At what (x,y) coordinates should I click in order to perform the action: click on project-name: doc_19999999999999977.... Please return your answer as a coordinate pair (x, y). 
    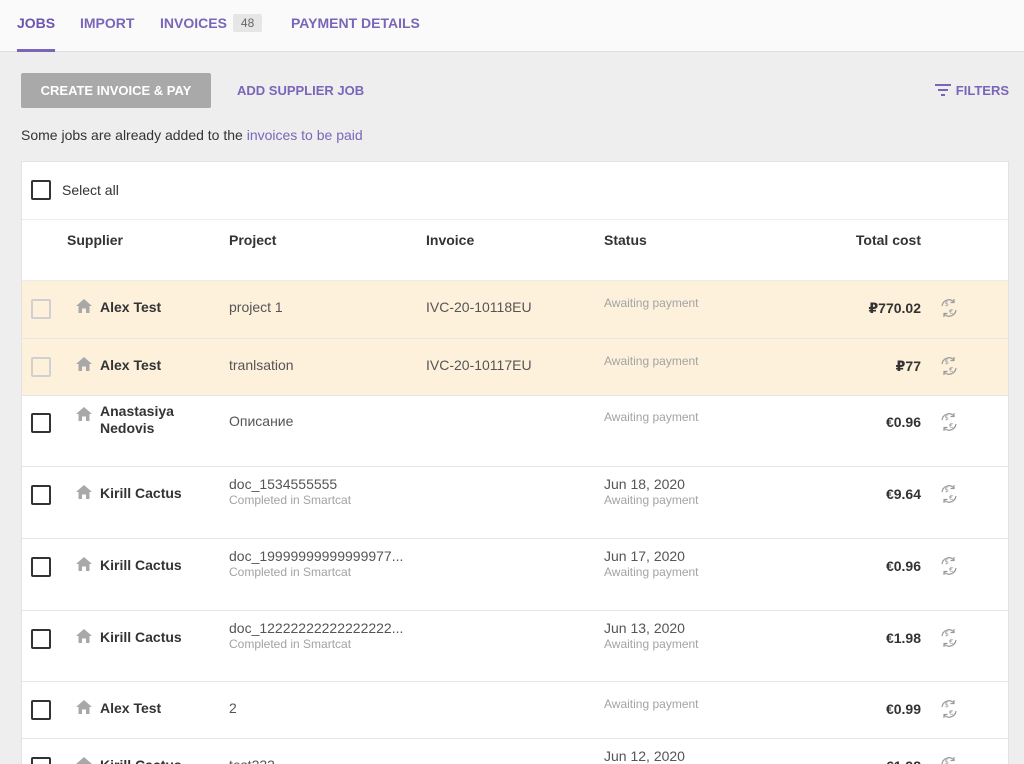
    Looking at the image, I should click on (319, 556).